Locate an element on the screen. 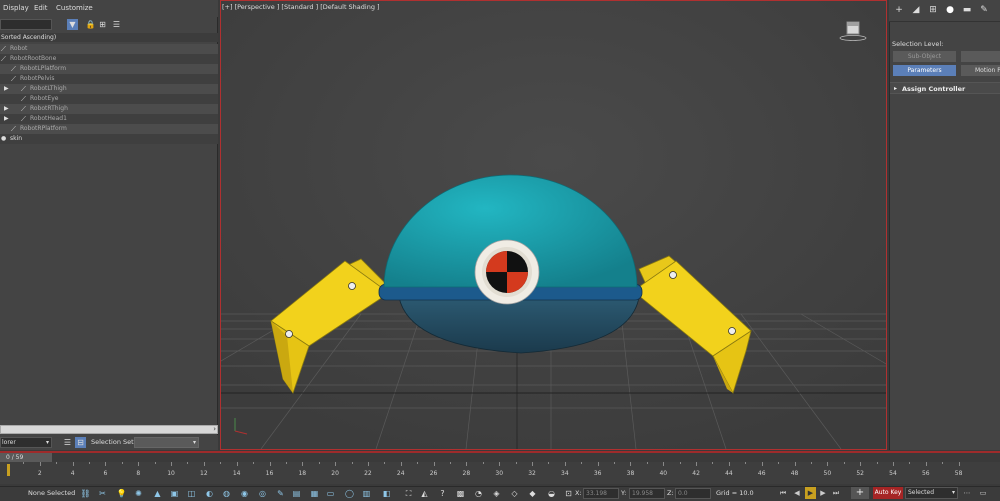  sphere-icon: ◯ is located at coordinates (349, 493).